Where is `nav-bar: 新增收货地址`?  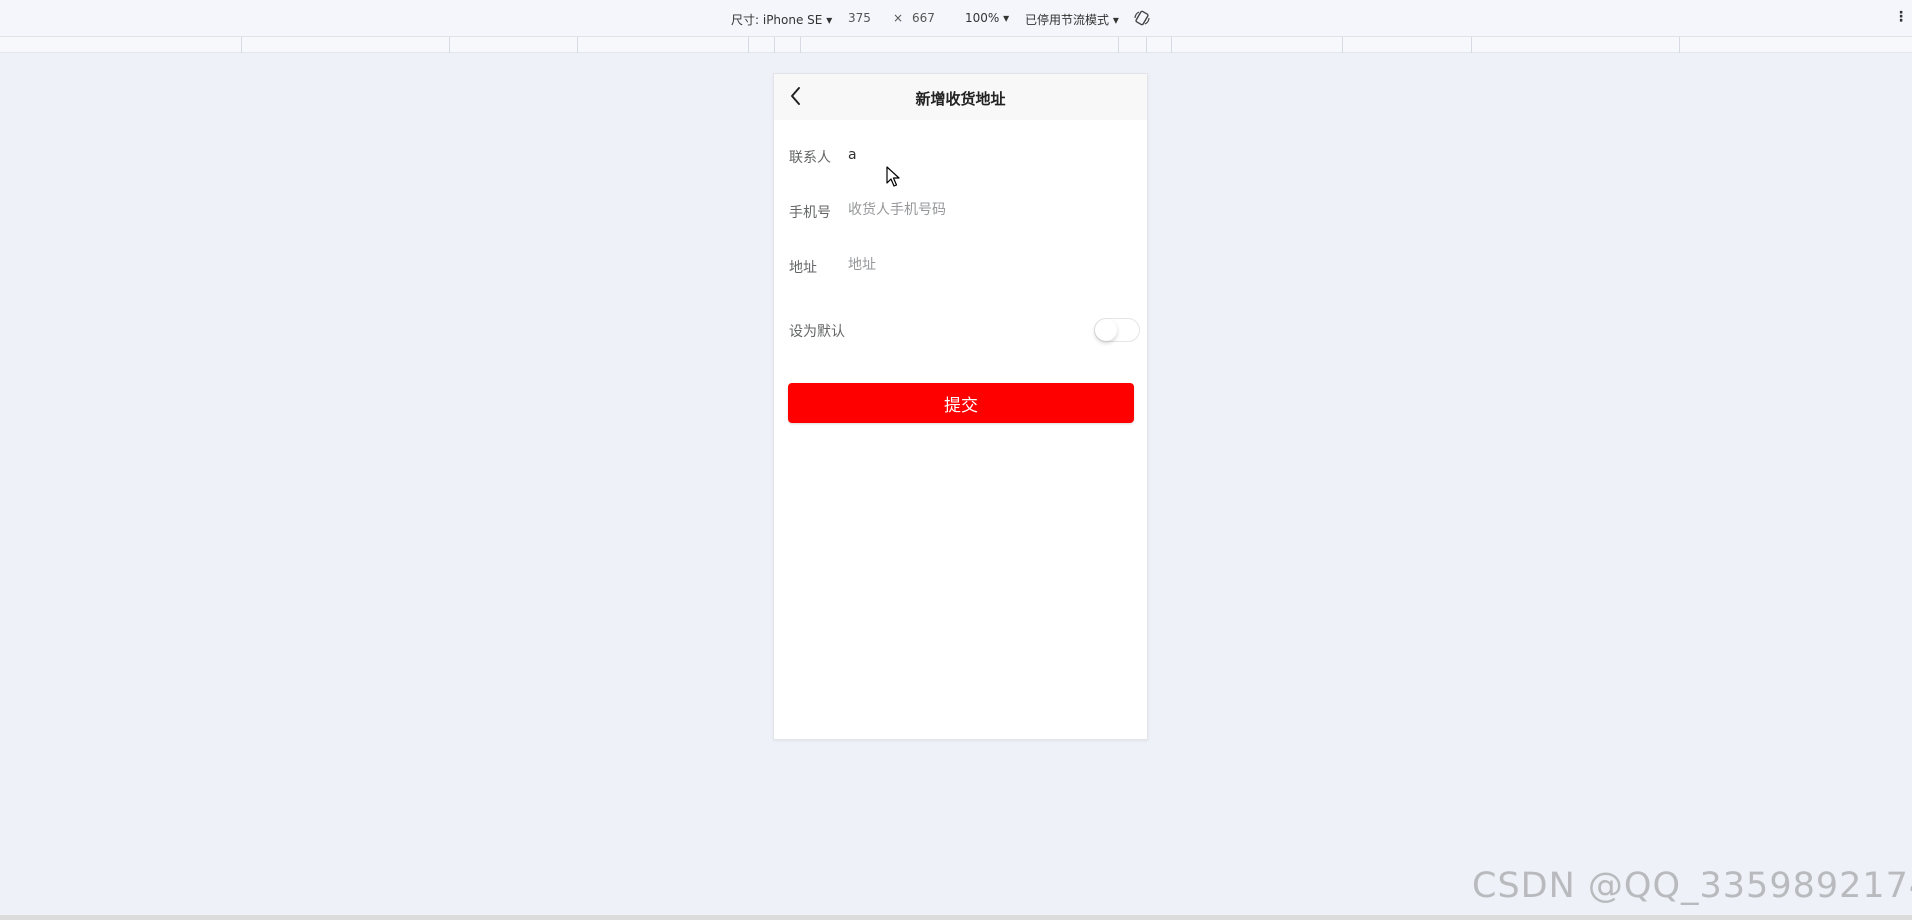 nav-bar: 新增收货地址 is located at coordinates (960, 97).